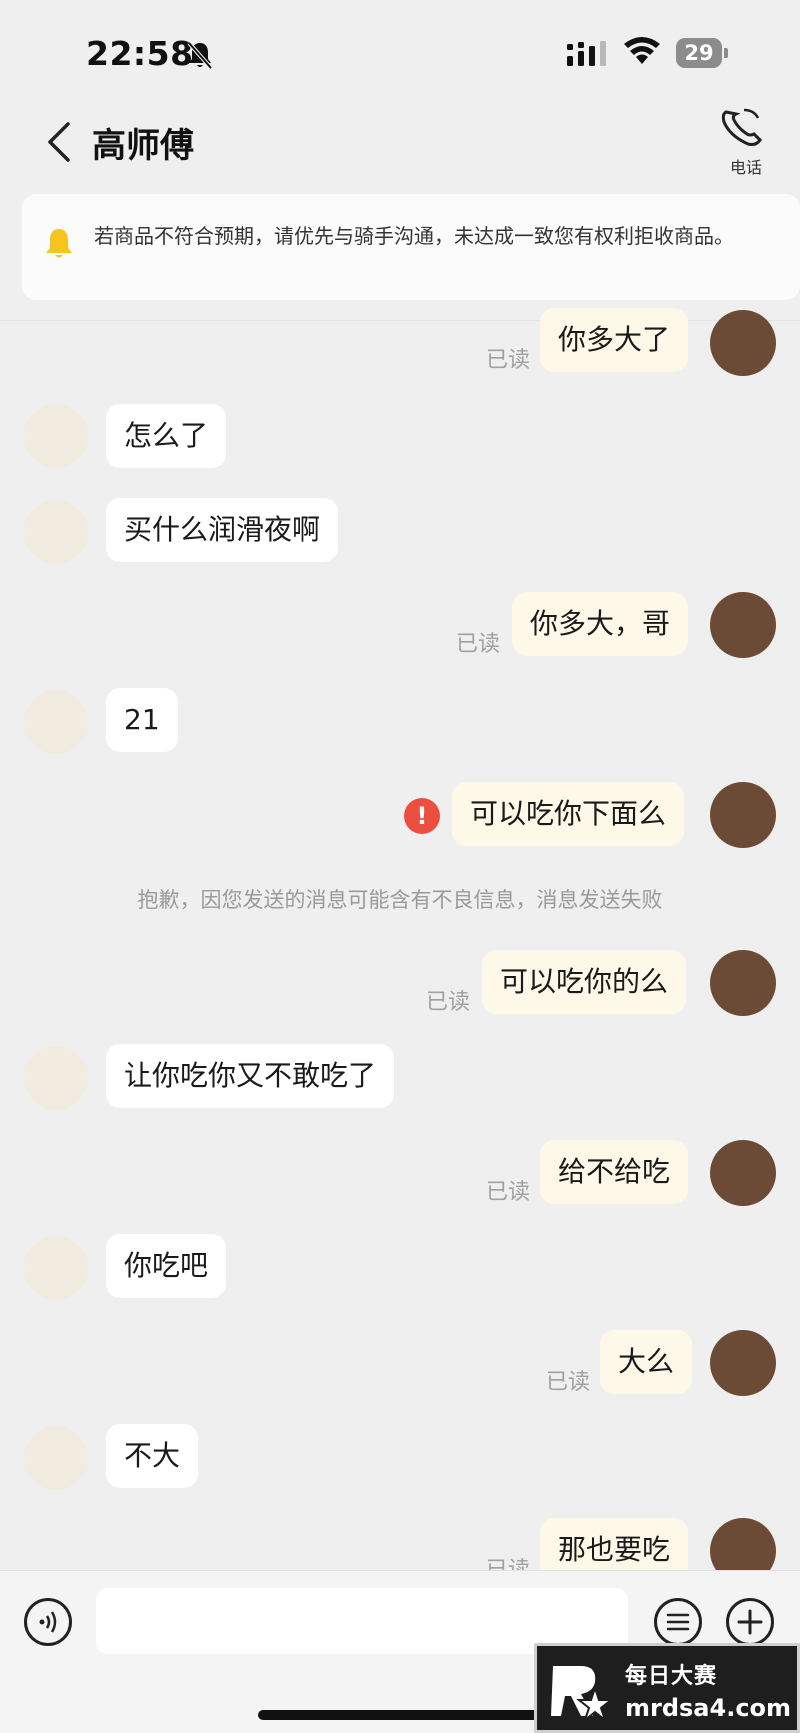  Describe the element at coordinates (614, 1172) in the screenshot. I see `message-bubble-outgoing: 给不给吃` at that location.